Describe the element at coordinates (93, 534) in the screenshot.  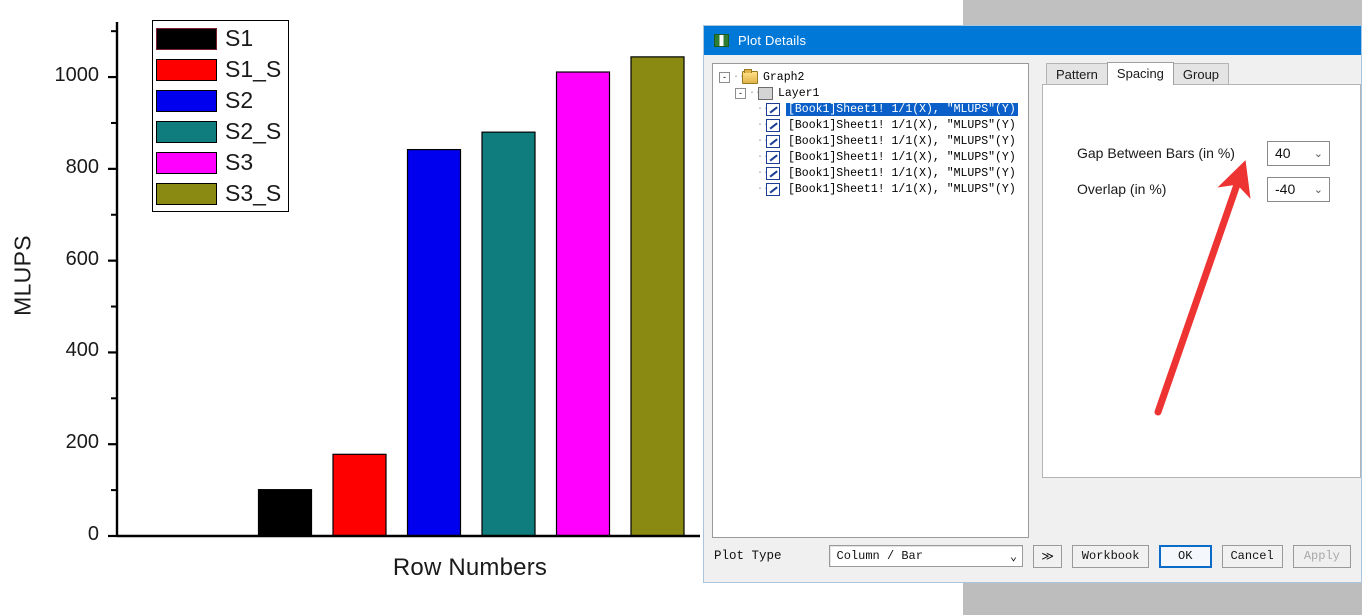
I see `y-tick-label: 0` at that location.